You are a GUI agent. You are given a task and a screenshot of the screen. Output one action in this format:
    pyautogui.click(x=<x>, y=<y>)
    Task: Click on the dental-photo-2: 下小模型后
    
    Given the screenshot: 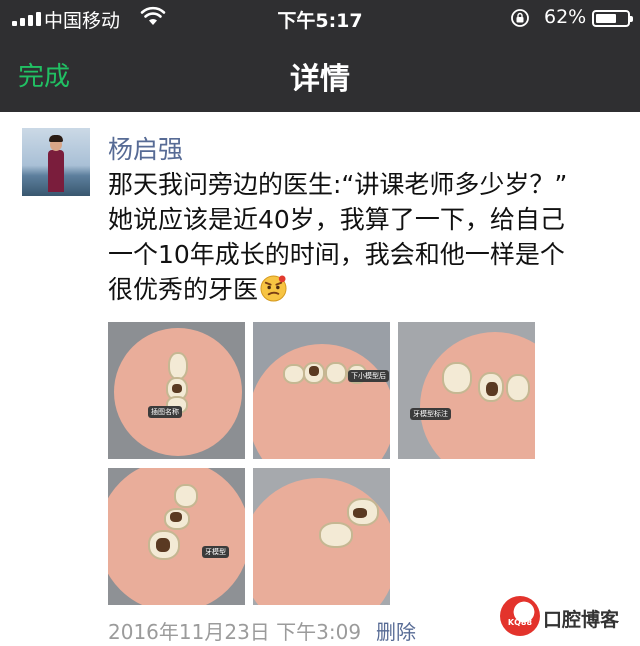 What is the action you would take?
    pyautogui.click(x=321, y=390)
    